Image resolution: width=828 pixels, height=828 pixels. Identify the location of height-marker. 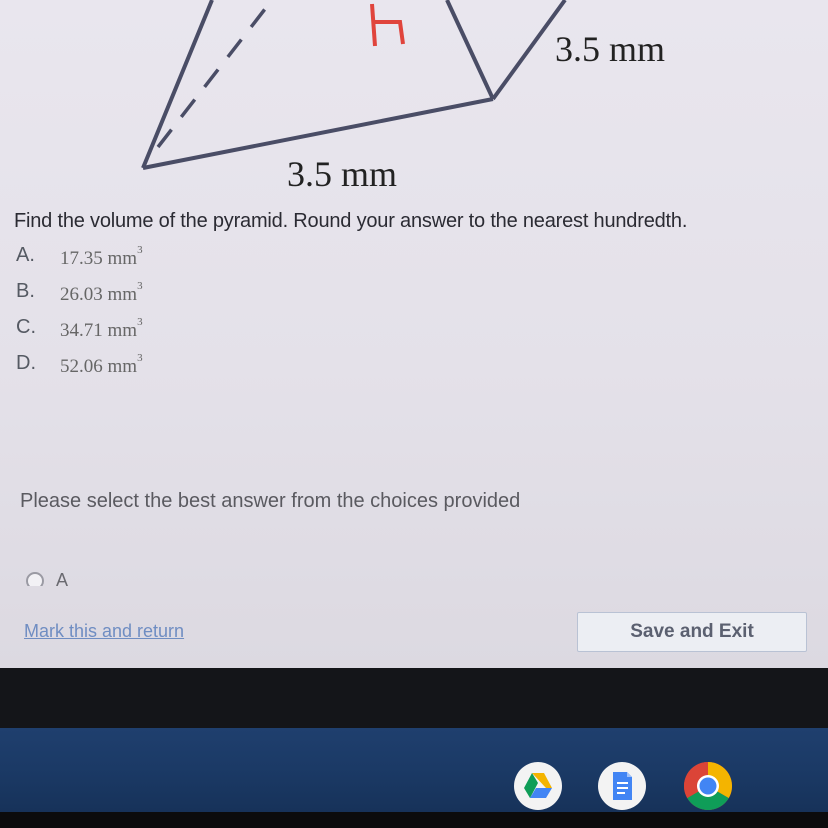
(387, 25).